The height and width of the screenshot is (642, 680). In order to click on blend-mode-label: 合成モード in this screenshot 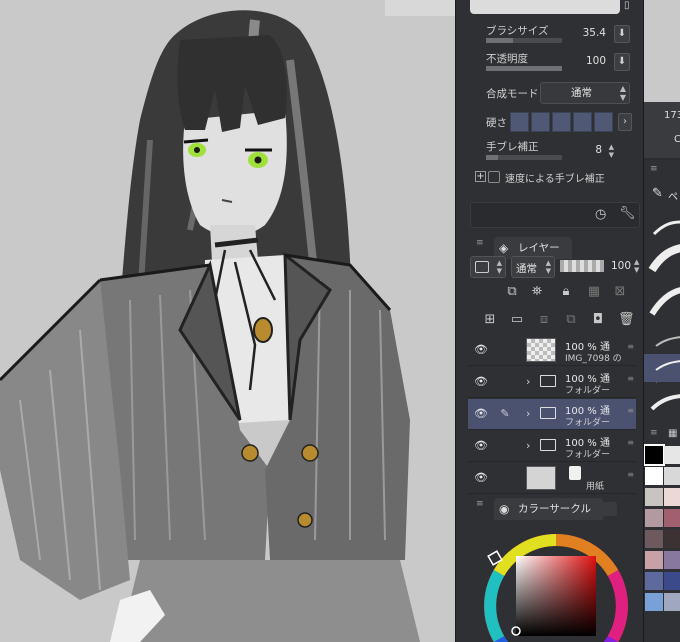, I will do `click(512, 94)`.